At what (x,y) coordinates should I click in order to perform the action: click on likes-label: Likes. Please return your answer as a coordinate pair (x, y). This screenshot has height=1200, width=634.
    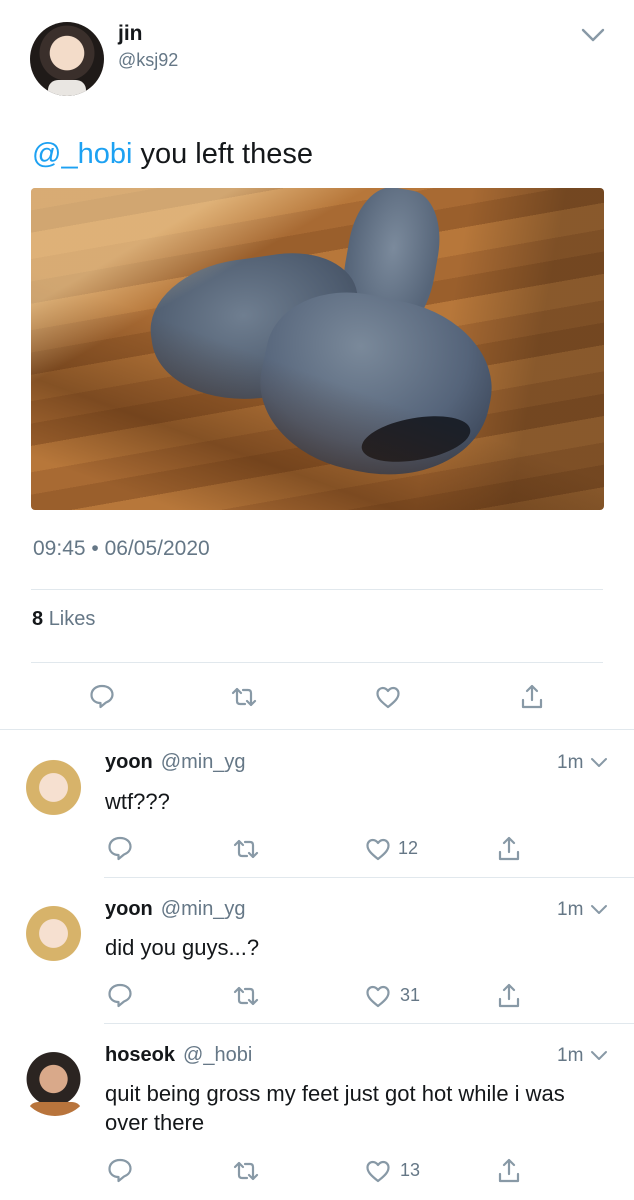
    Looking at the image, I should click on (72, 619).